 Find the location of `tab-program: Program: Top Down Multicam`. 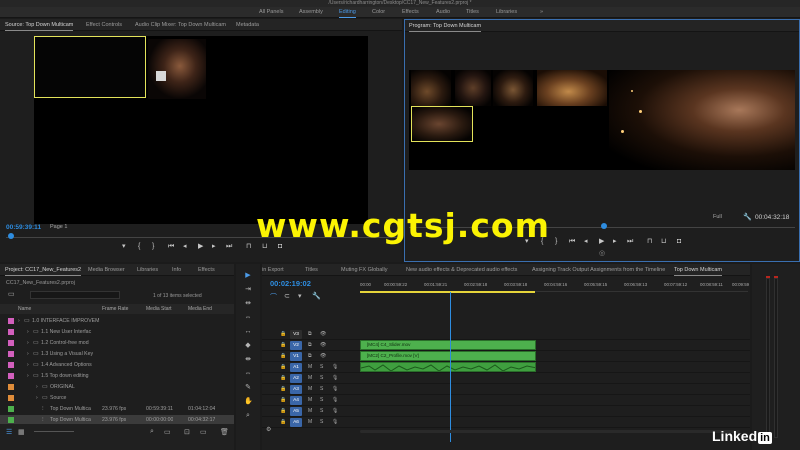

tab-program: Program: Top Down Multicam is located at coordinates (445, 26).